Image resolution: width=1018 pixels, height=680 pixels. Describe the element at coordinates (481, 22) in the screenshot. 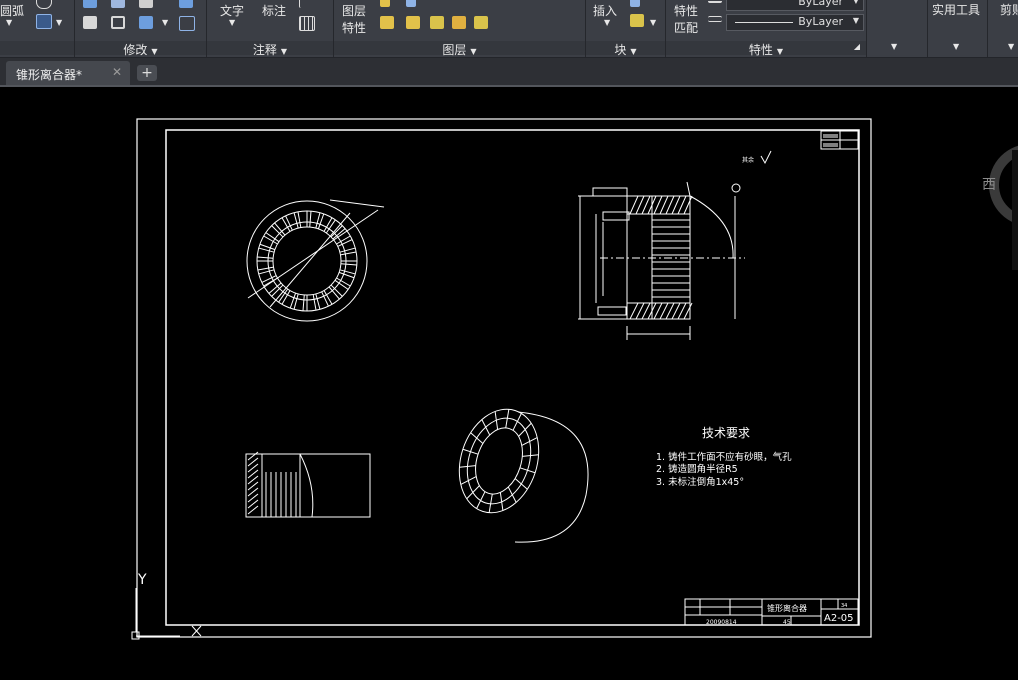

I see `layer-merge-icon` at that location.